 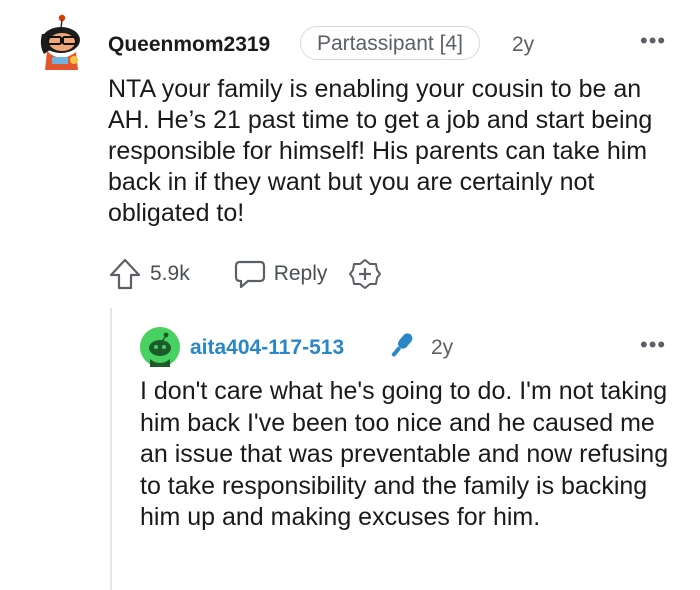 I want to click on timestamp: 2y, so click(x=523, y=44).